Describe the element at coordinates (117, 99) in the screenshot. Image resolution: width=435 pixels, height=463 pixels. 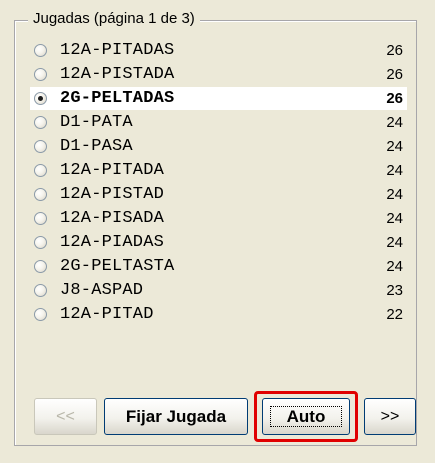
I see `play-word: 2G-PELTADAS` at that location.